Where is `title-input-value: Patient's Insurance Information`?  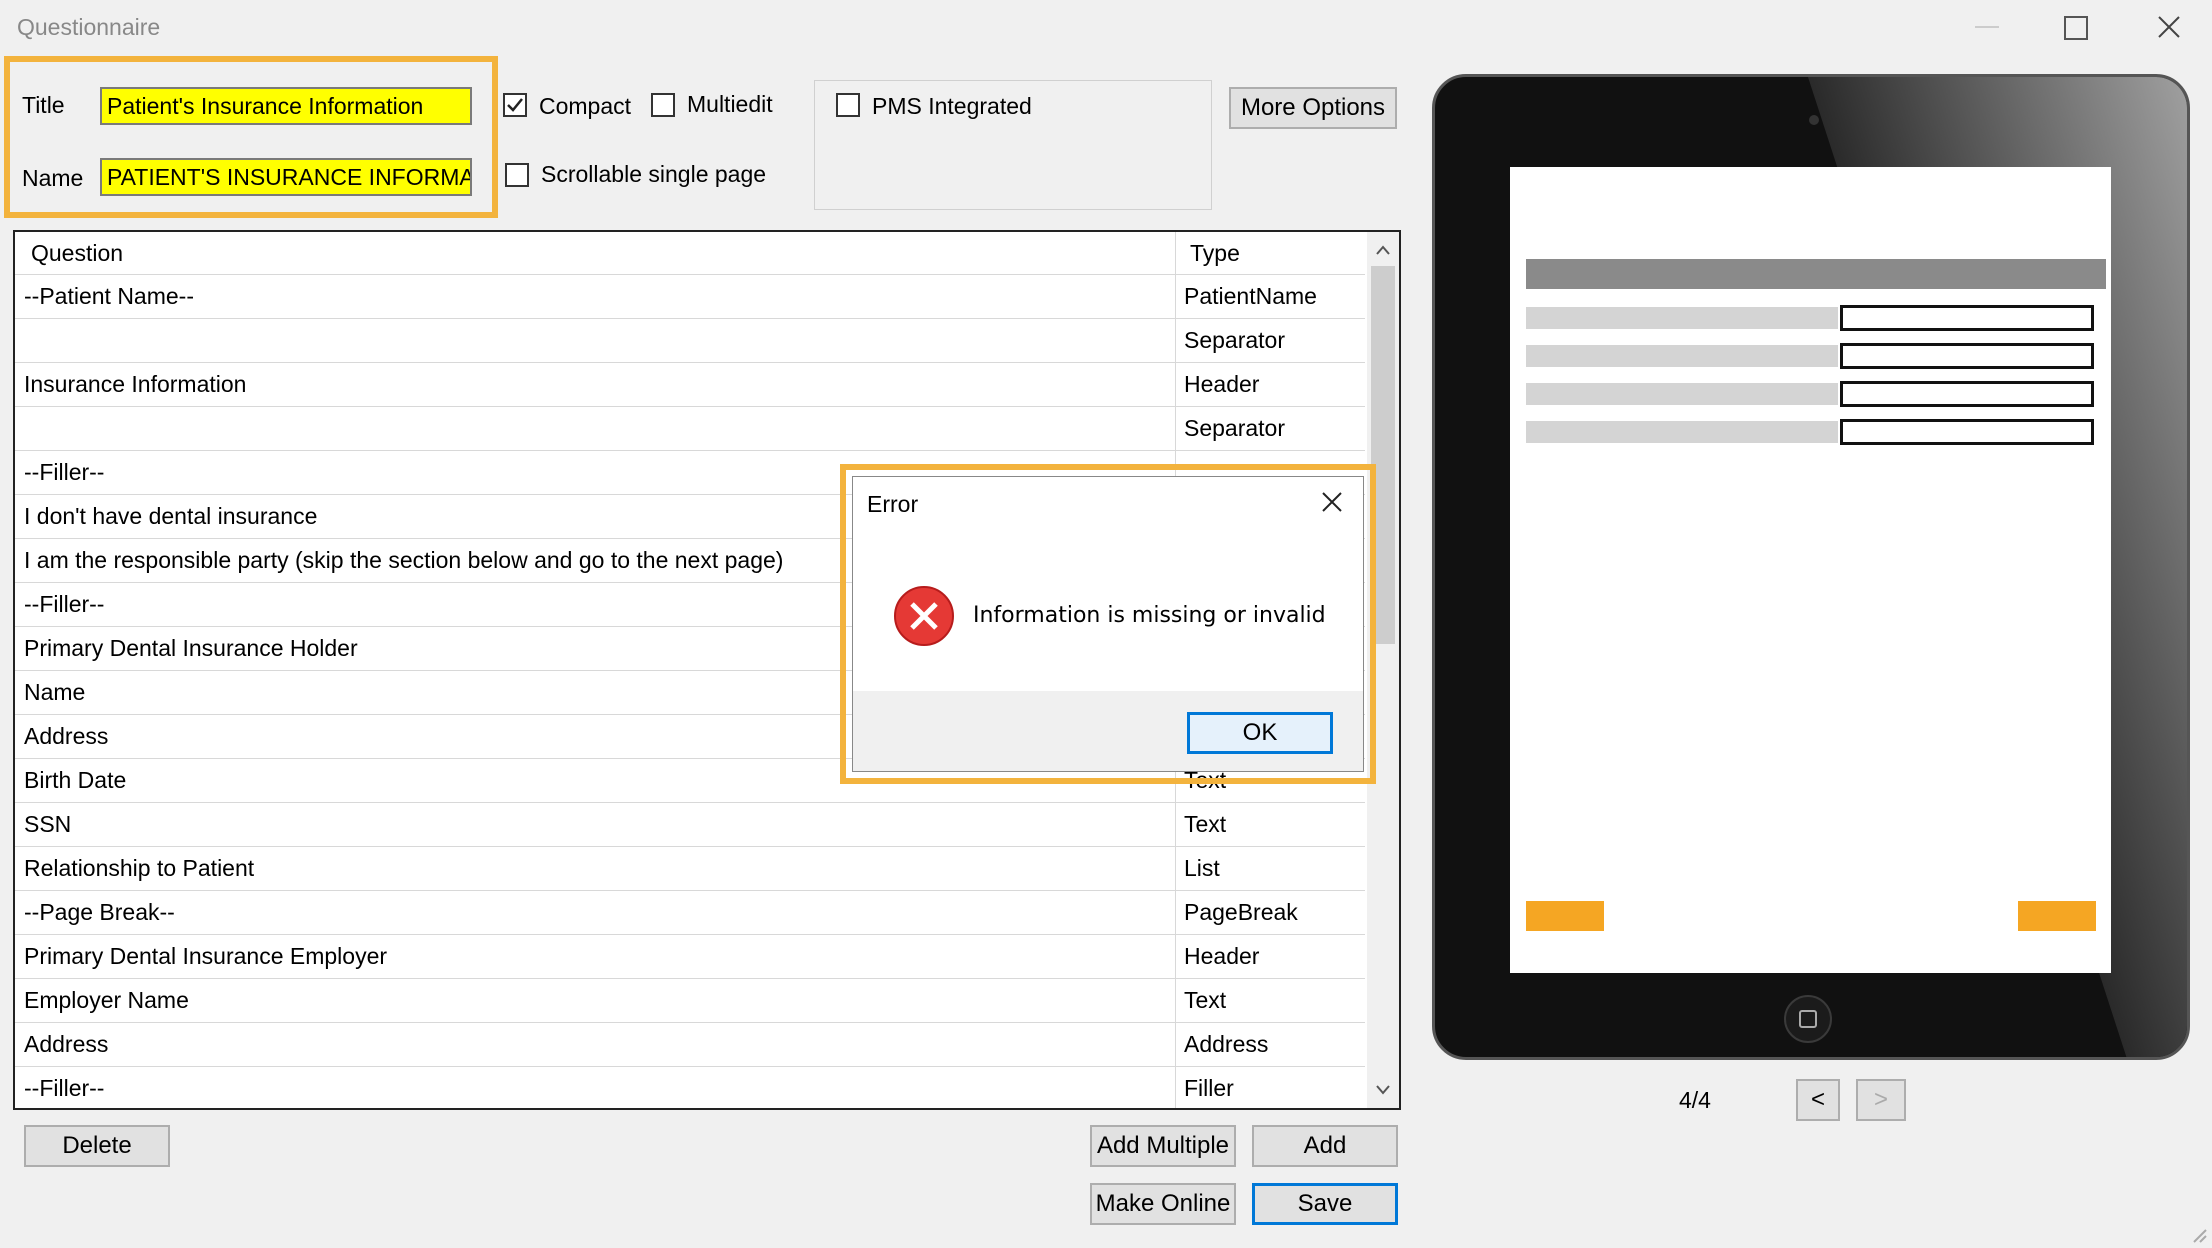 title-input-value: Patient's Insurance Information is located at coordinates (265, 105).